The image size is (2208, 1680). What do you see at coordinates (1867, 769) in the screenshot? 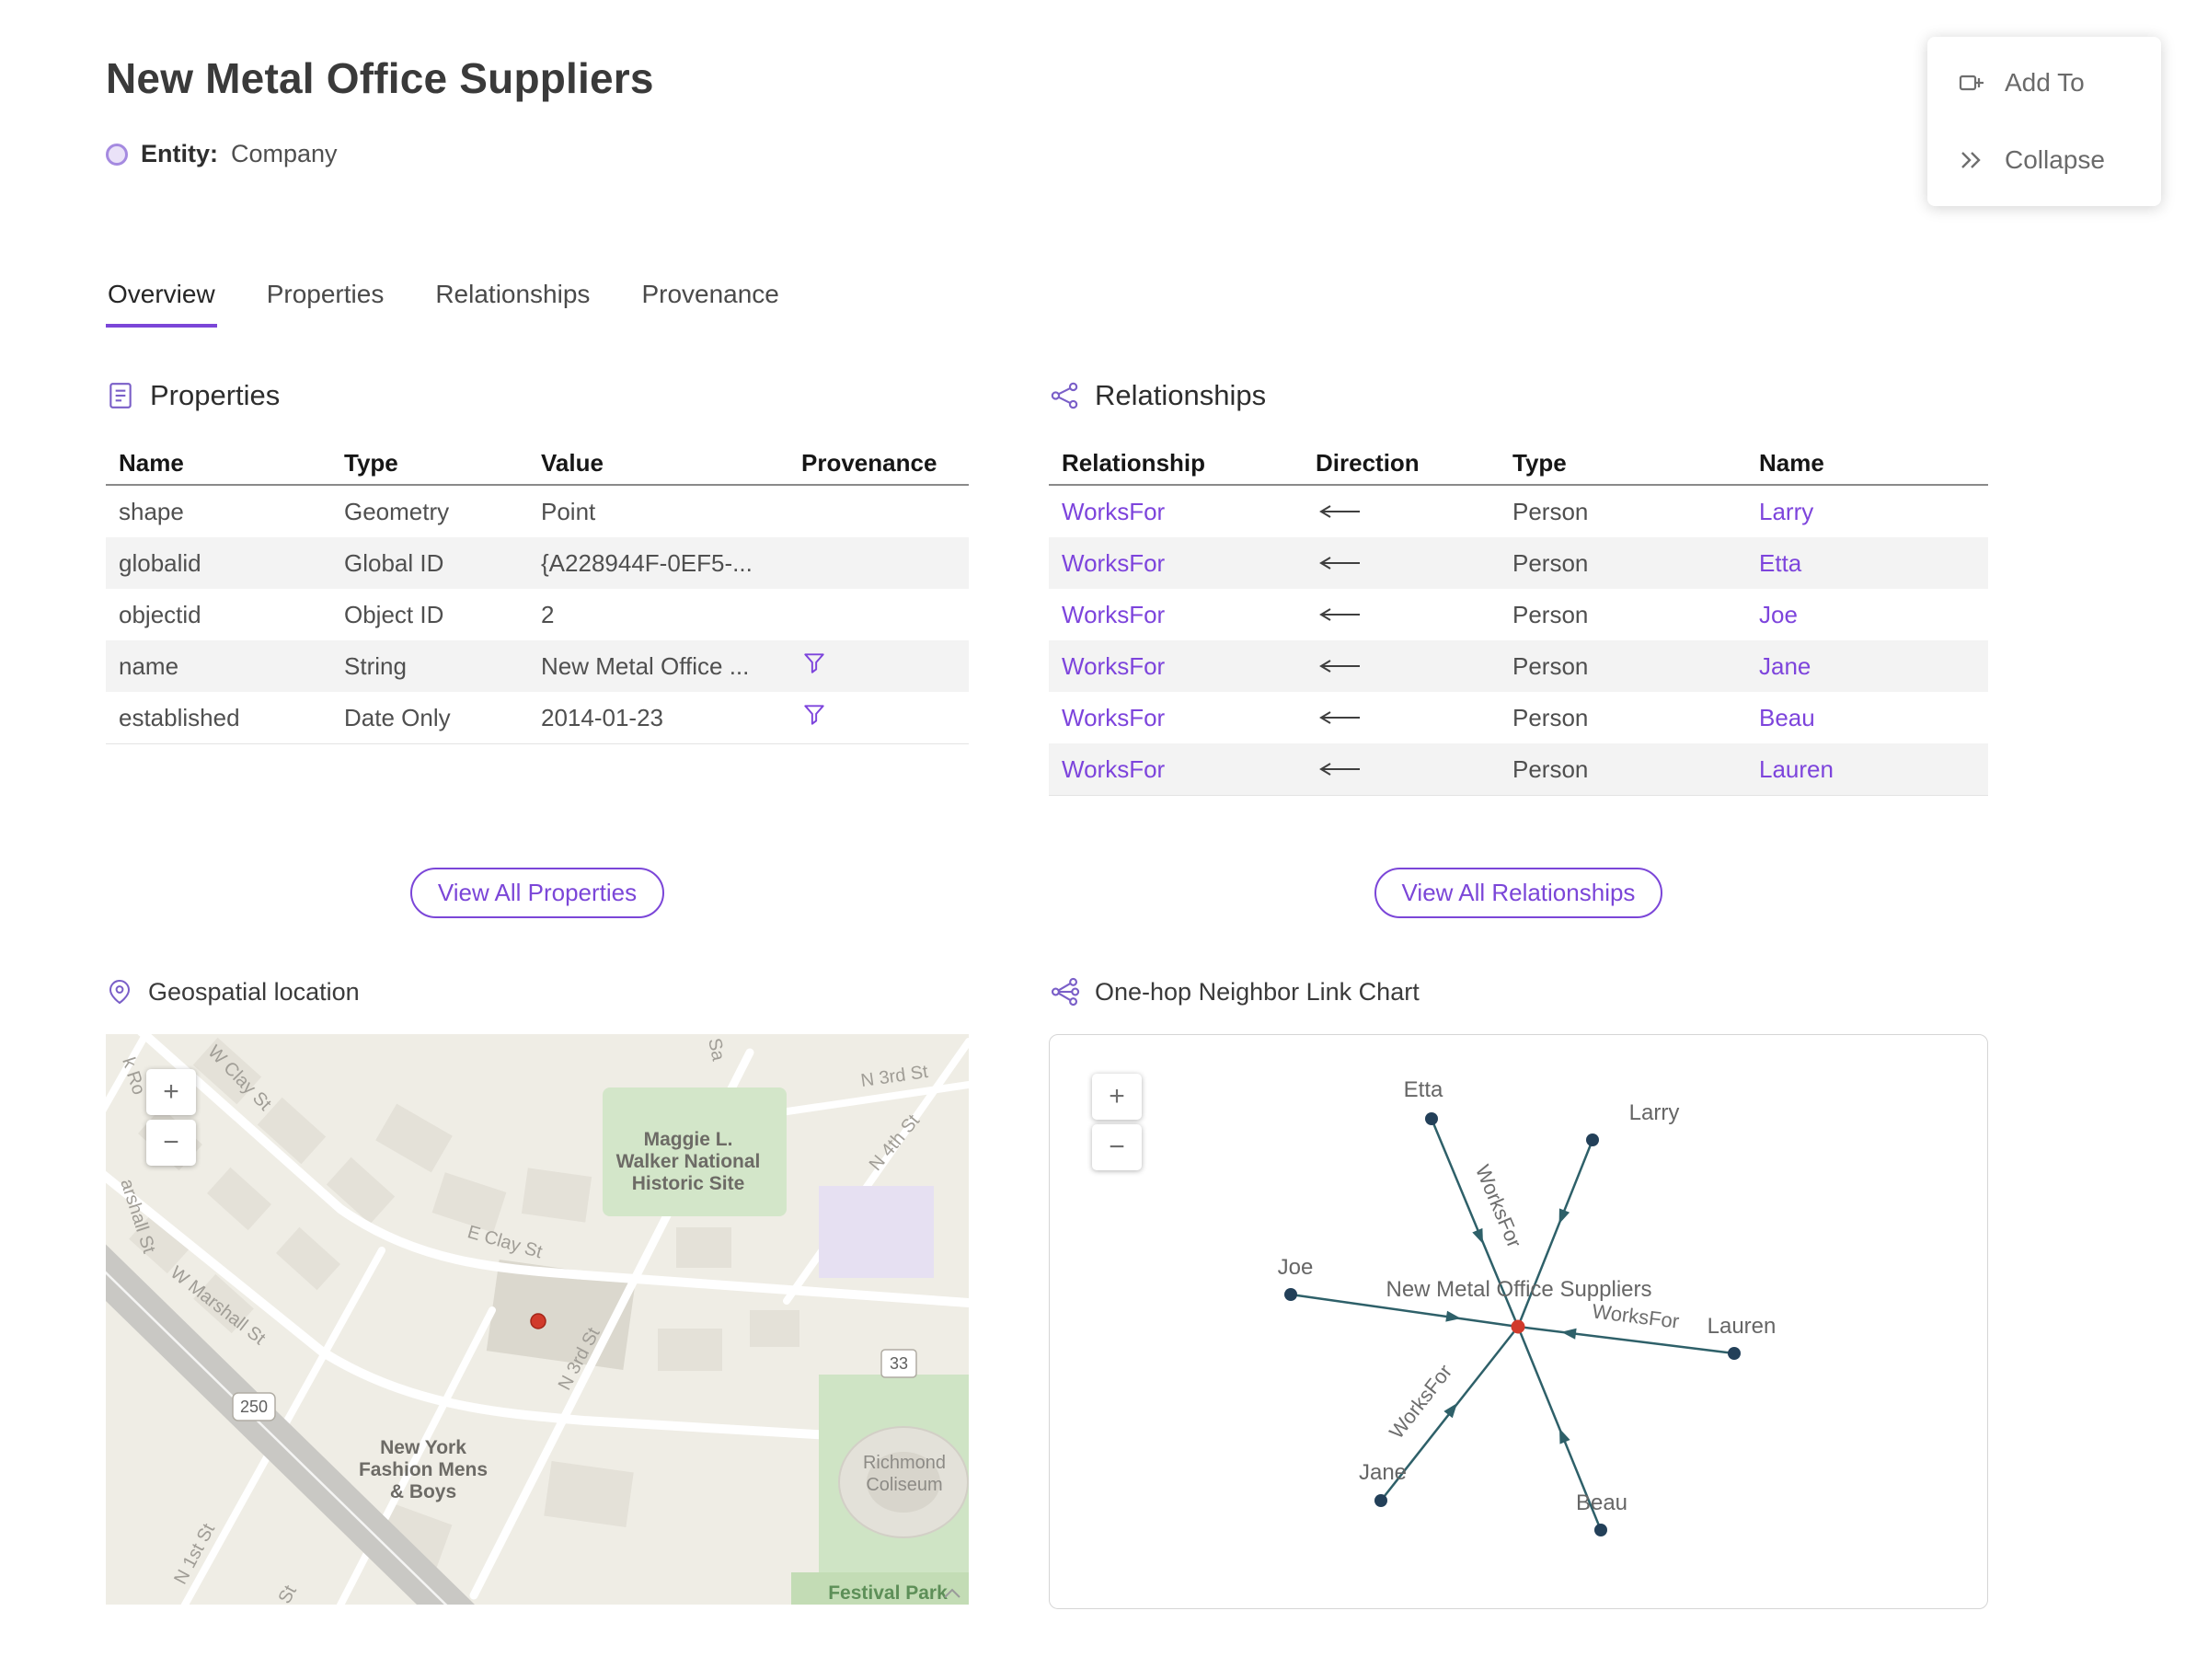
I see `entity-link: Lauren` at bounding box center [1867, 769].